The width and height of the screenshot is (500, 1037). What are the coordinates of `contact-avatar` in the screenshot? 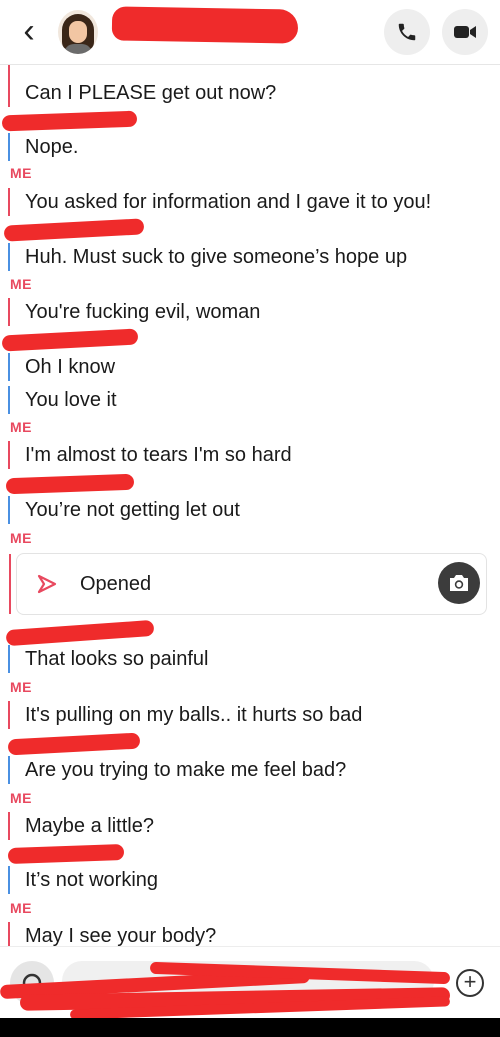 It's located at (78, 32).